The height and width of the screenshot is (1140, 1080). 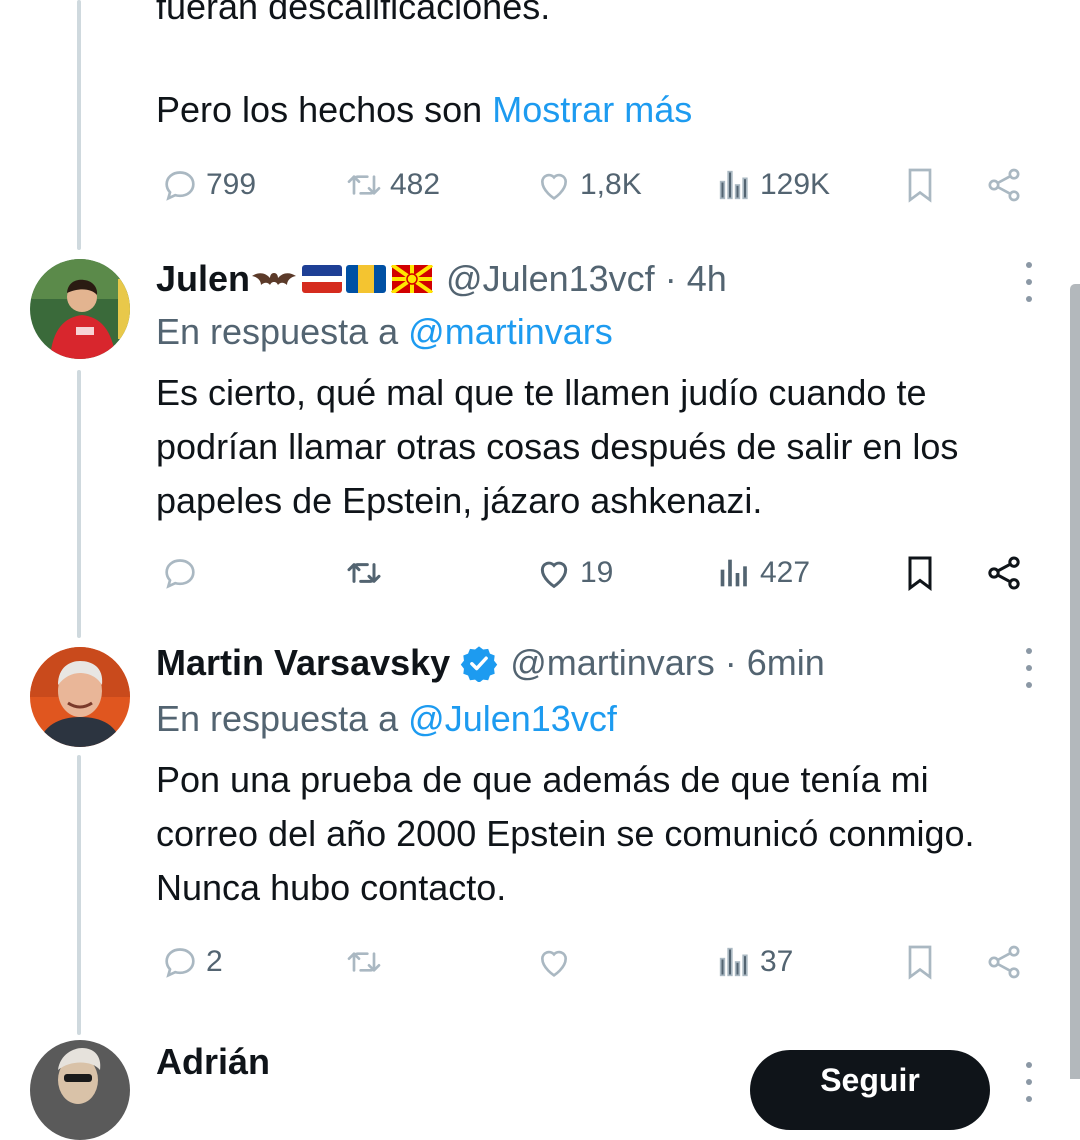 I want to click on views-button: 129K, so click(x=772, y=185).